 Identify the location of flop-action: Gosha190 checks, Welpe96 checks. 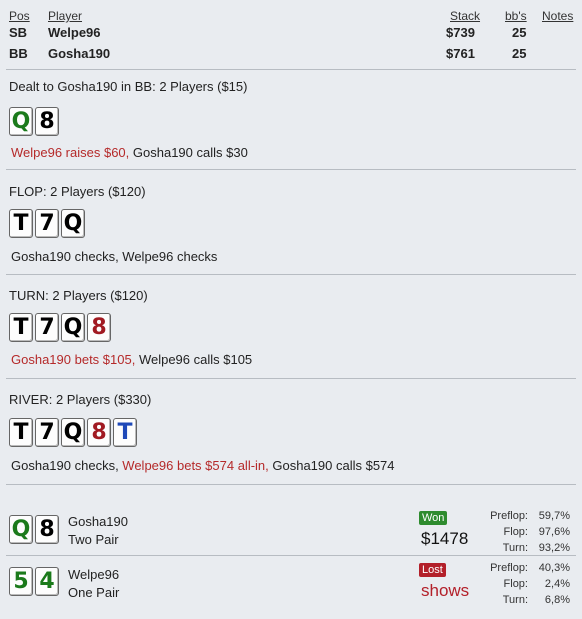
(114, 256).